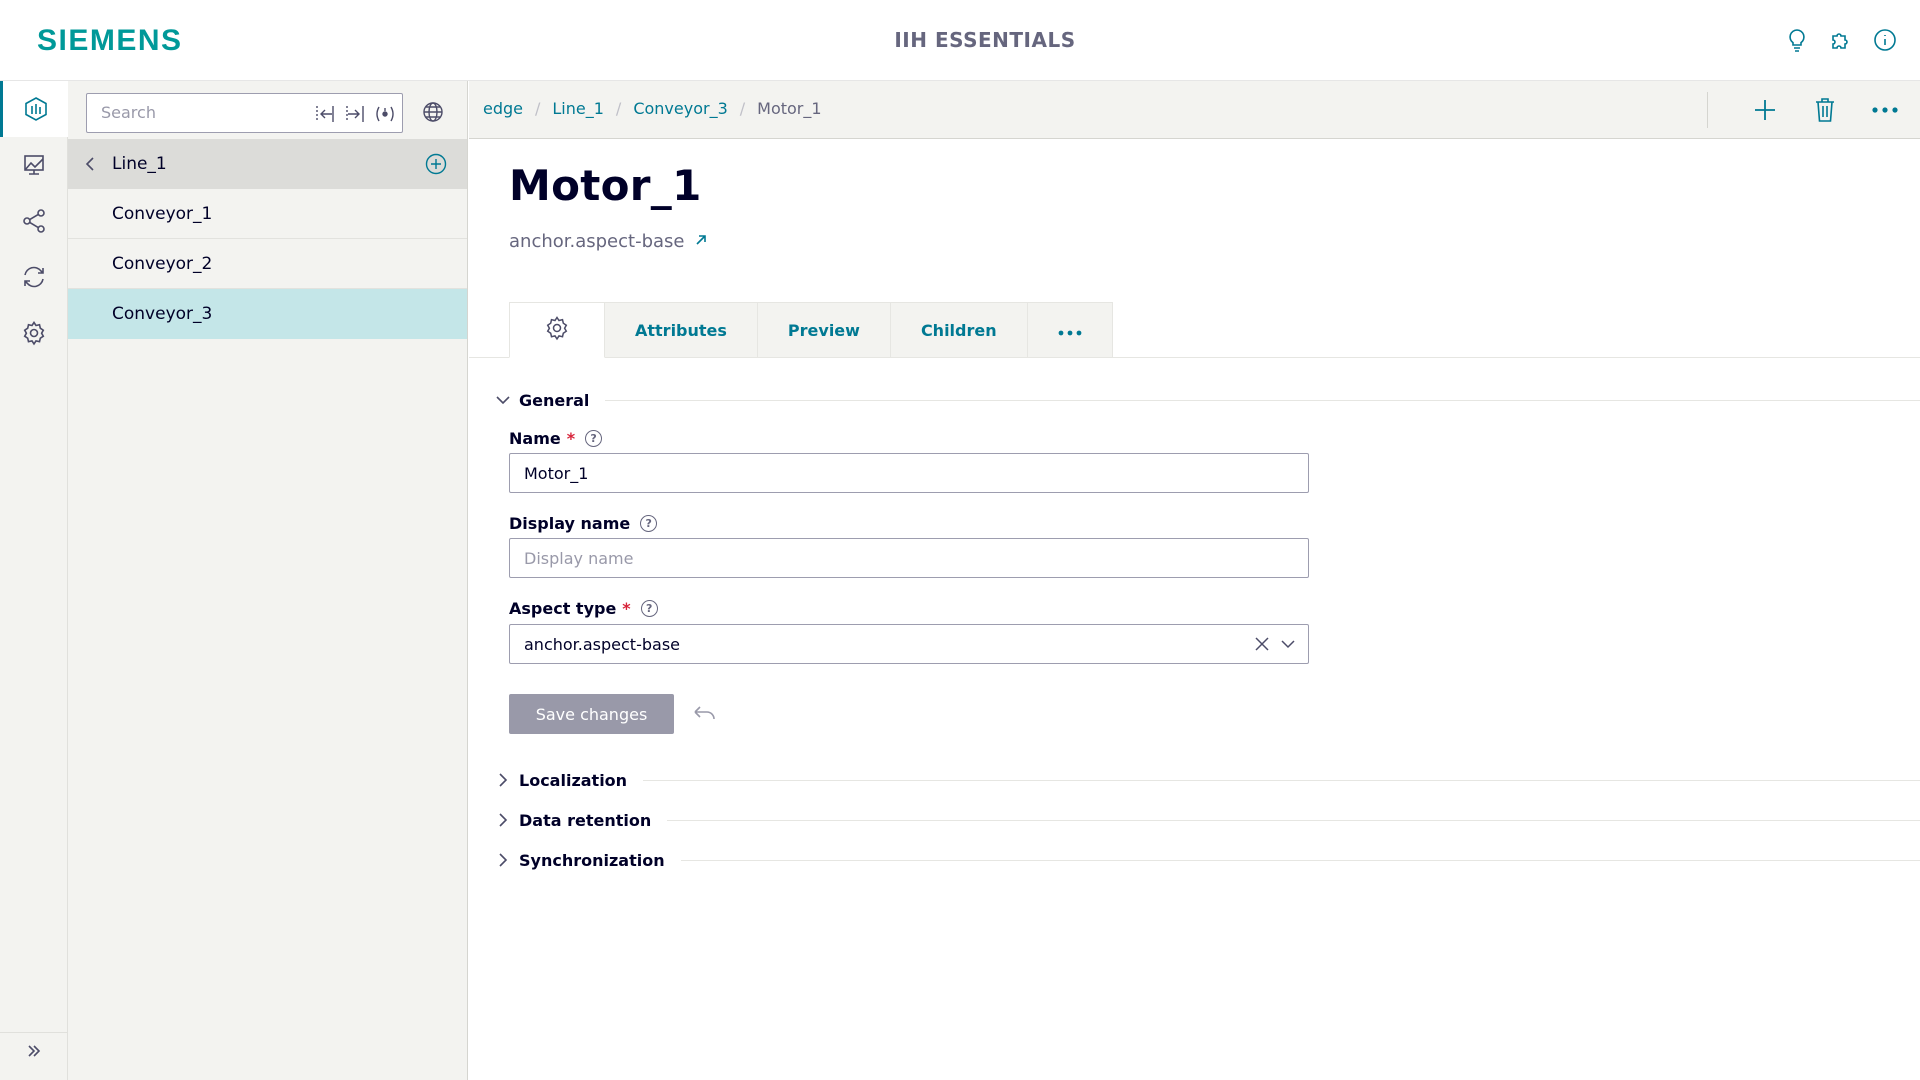  What do you see at coordinates (1797, 40) in the screenshot?
I see `lightbulb-icon` at bounding box center [1797, 40].